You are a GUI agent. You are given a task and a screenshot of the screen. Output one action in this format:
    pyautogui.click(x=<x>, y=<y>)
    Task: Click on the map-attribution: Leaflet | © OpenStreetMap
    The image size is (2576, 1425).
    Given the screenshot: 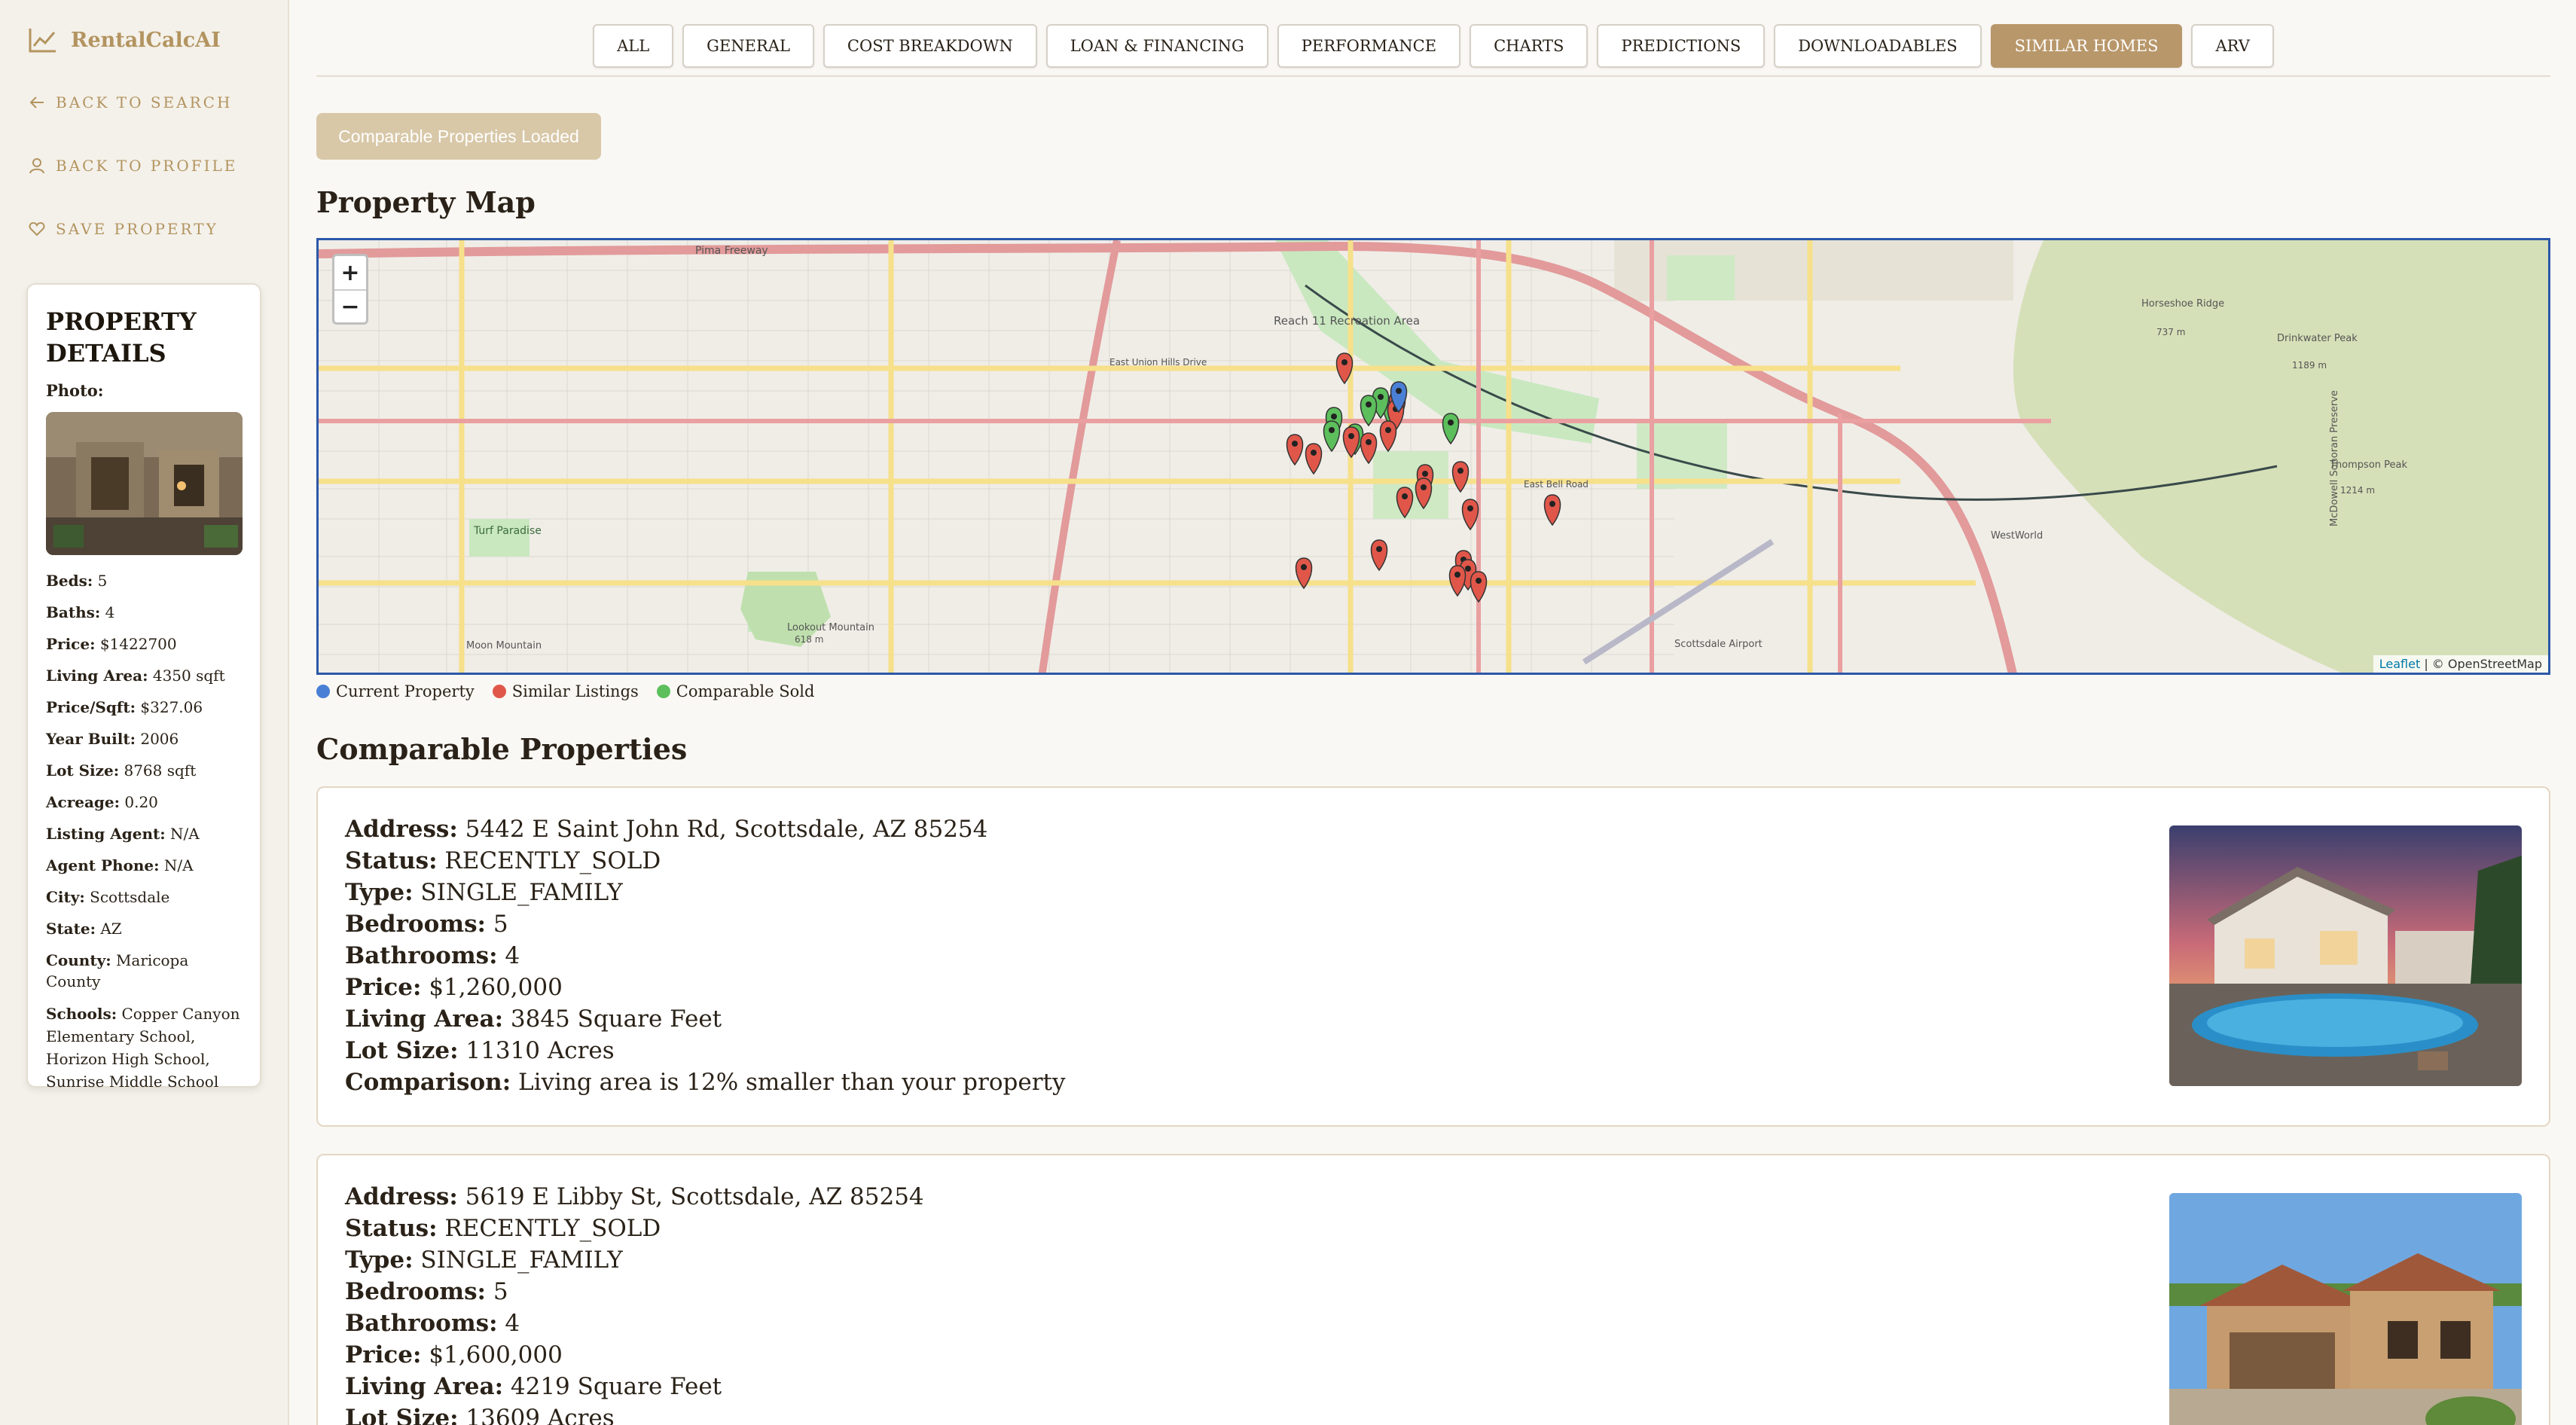 What is the action you would take?
    pyautogui.click(x=2461, y=664)
    